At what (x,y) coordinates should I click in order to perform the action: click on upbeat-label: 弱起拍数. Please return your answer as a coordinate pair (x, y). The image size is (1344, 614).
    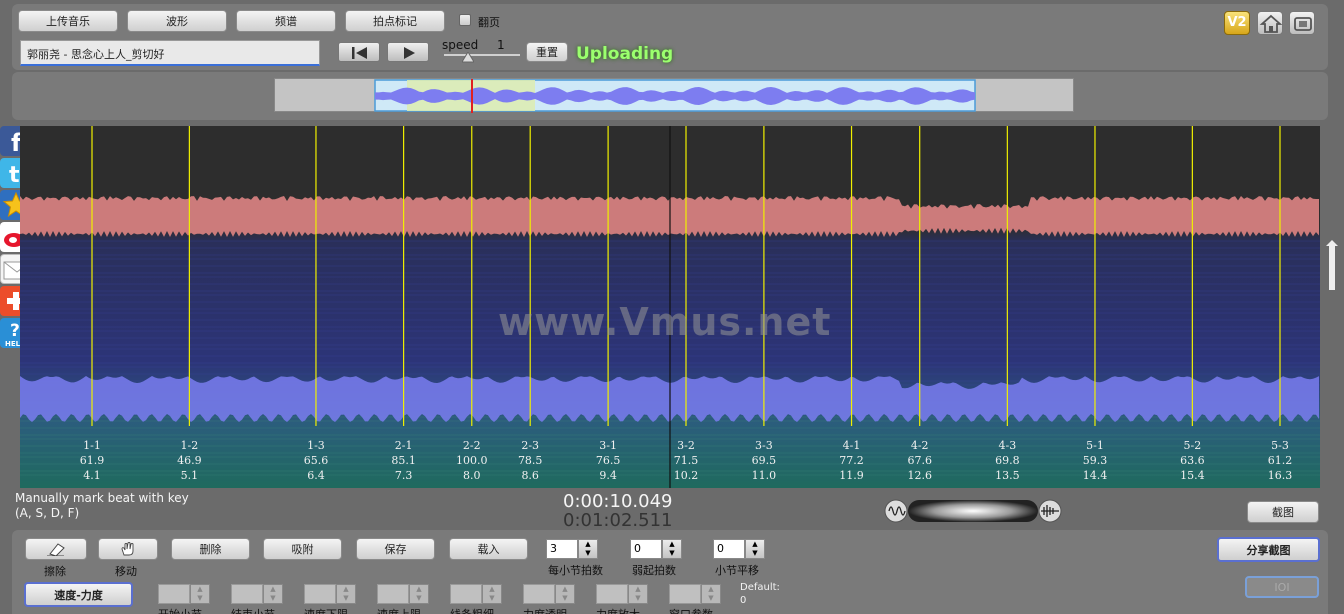
    Looking at the image, I should click on (654, 570).